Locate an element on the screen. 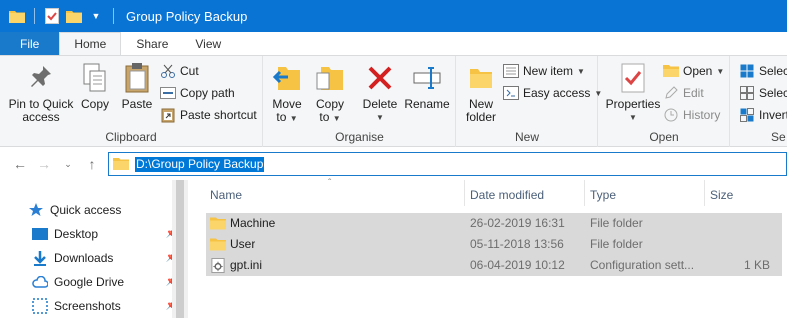 The image size is (787, 318). column-header-type: Type is located at coordinates (603, 195).